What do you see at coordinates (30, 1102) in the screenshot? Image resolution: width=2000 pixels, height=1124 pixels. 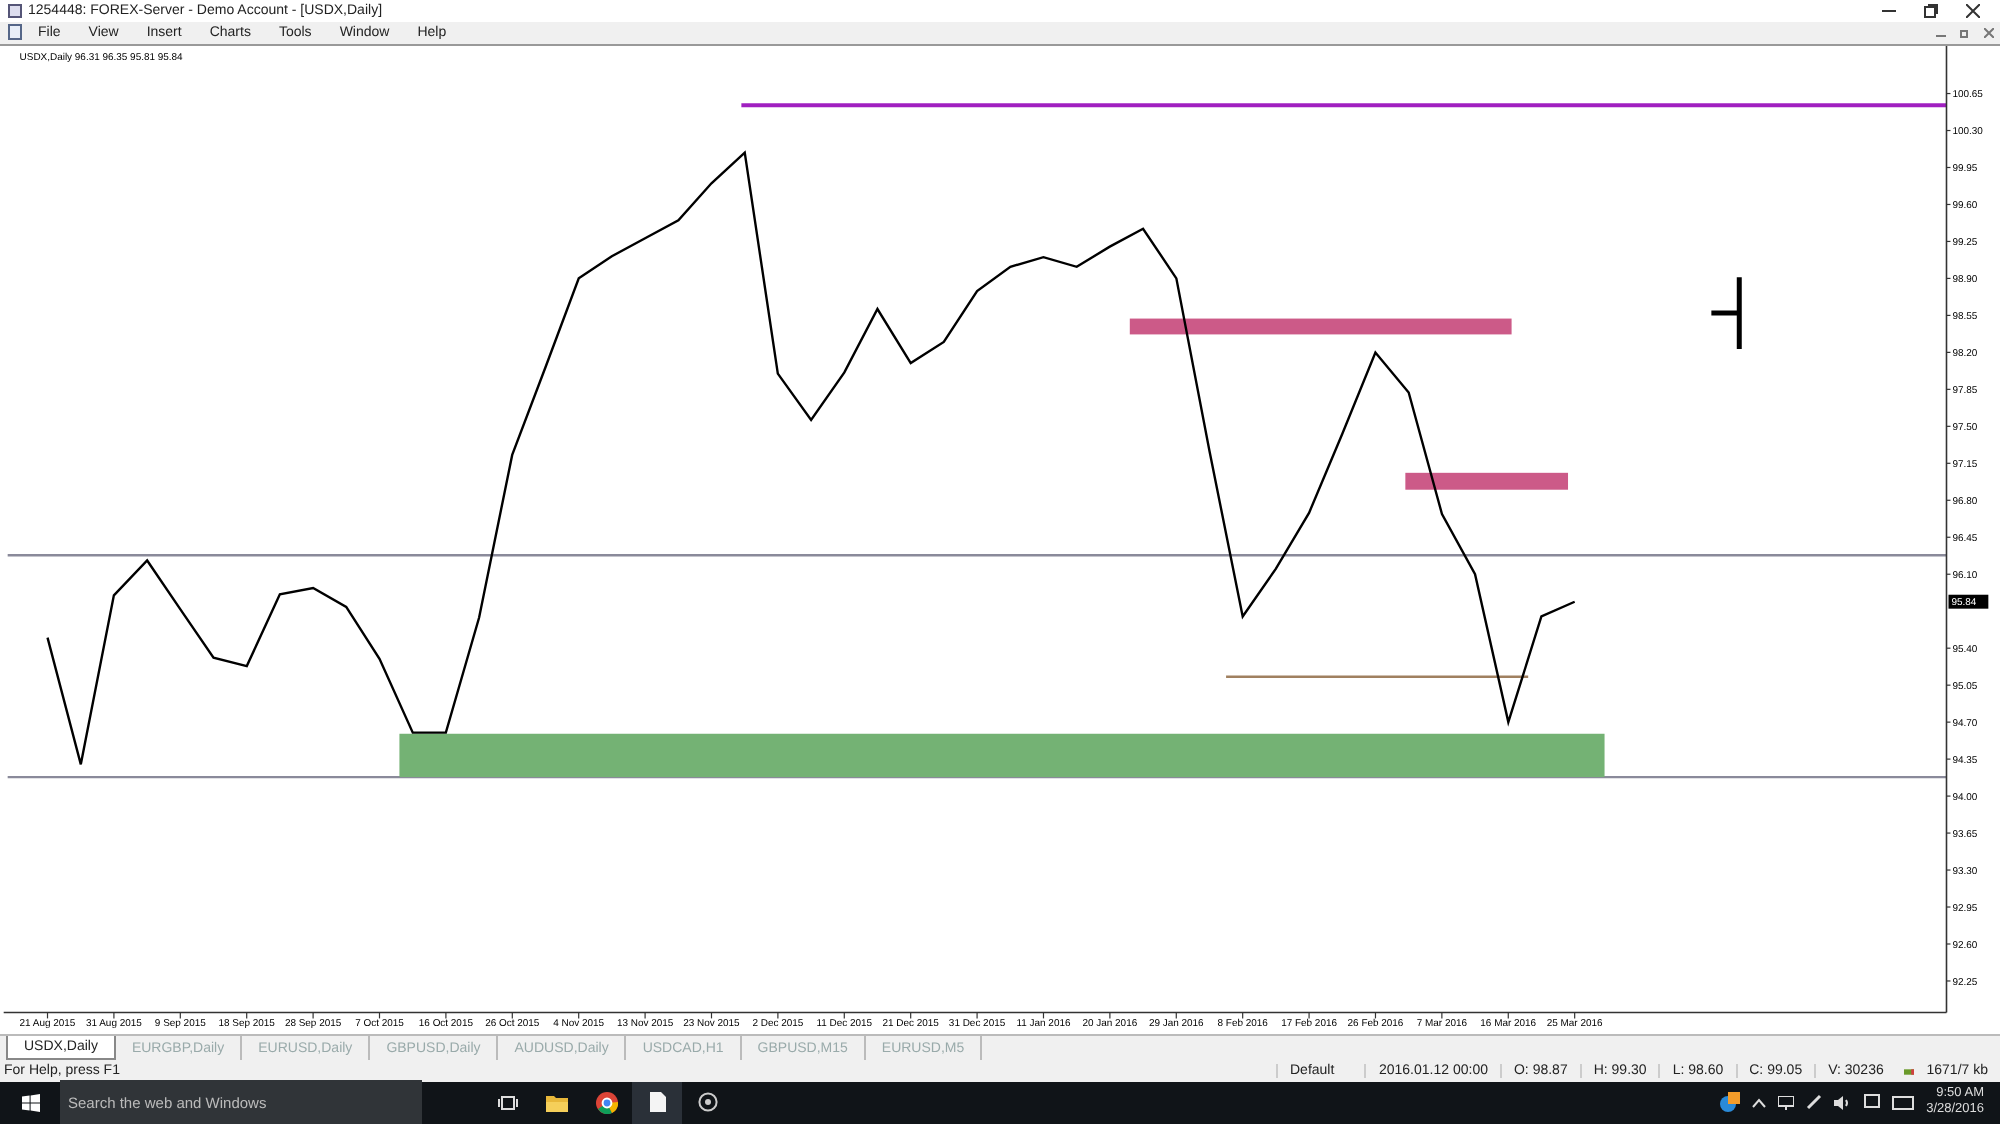 I see `windows-logo-icon` at bounding box center [30, 1102].